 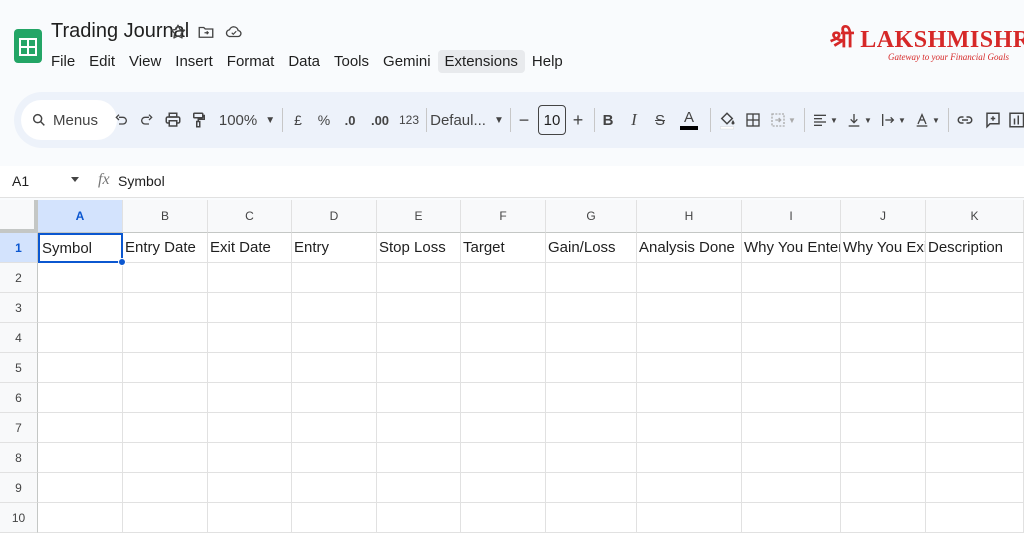 I want to click on cell-j7, so click(x=883, y=428).